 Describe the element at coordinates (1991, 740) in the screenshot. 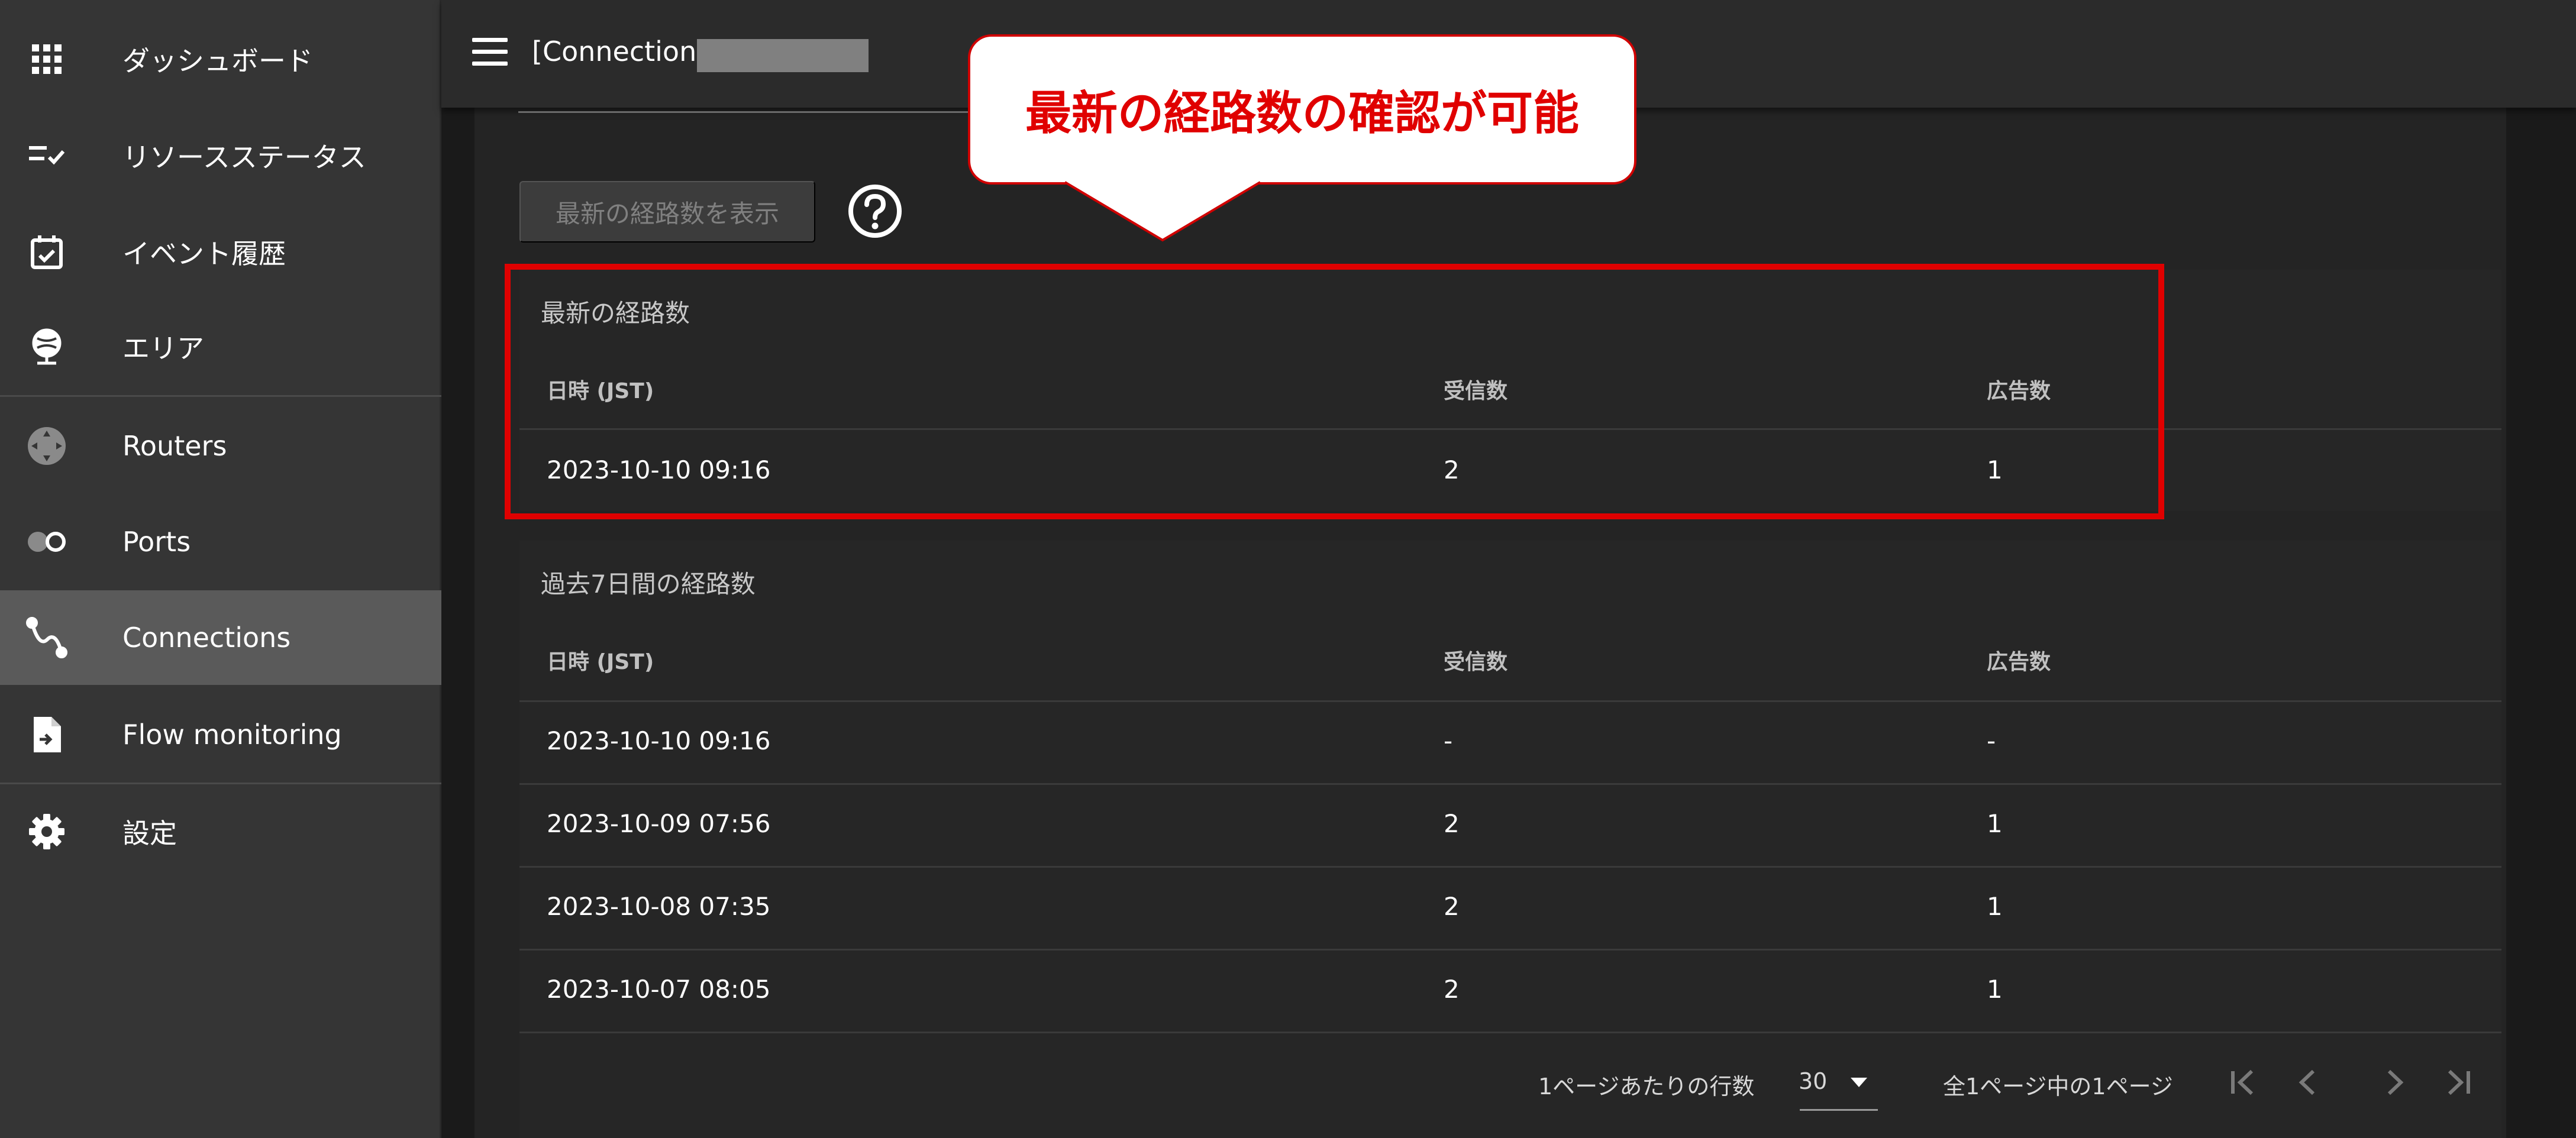

I see `cell-advertised: -` at that location.